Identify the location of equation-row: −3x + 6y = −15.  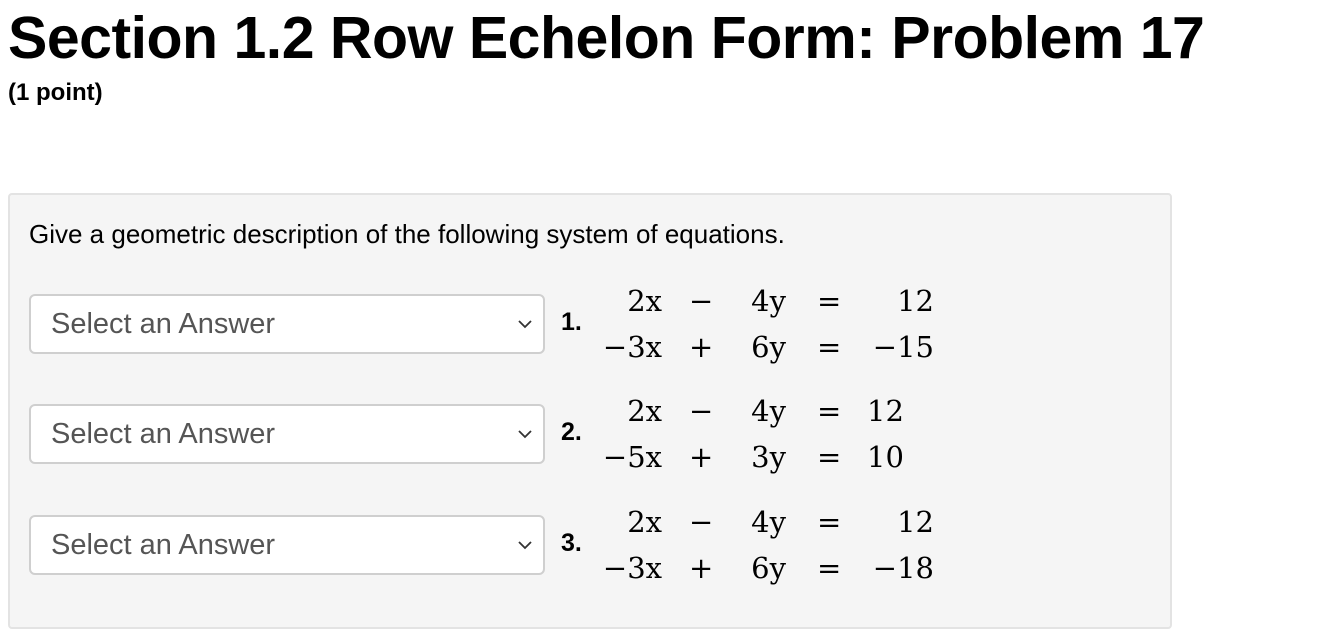
(770, 348).